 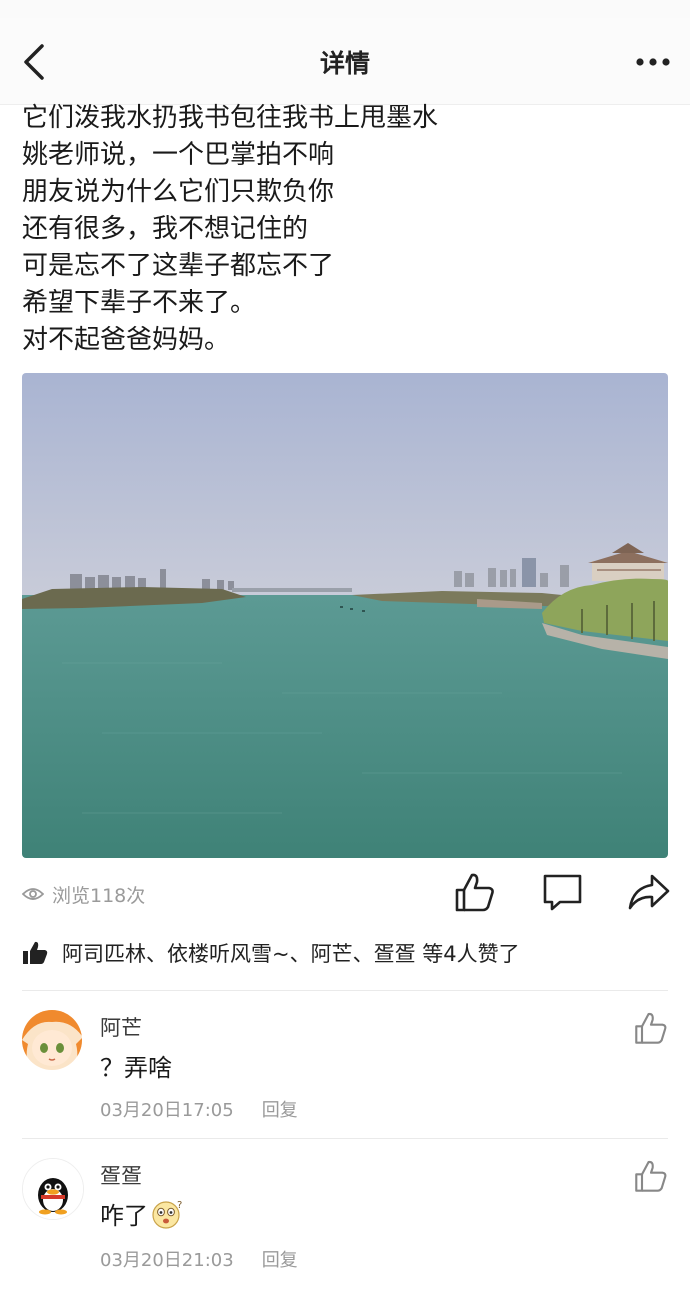 I want to click on top-bar: 详情, so click(x=345, y=61).